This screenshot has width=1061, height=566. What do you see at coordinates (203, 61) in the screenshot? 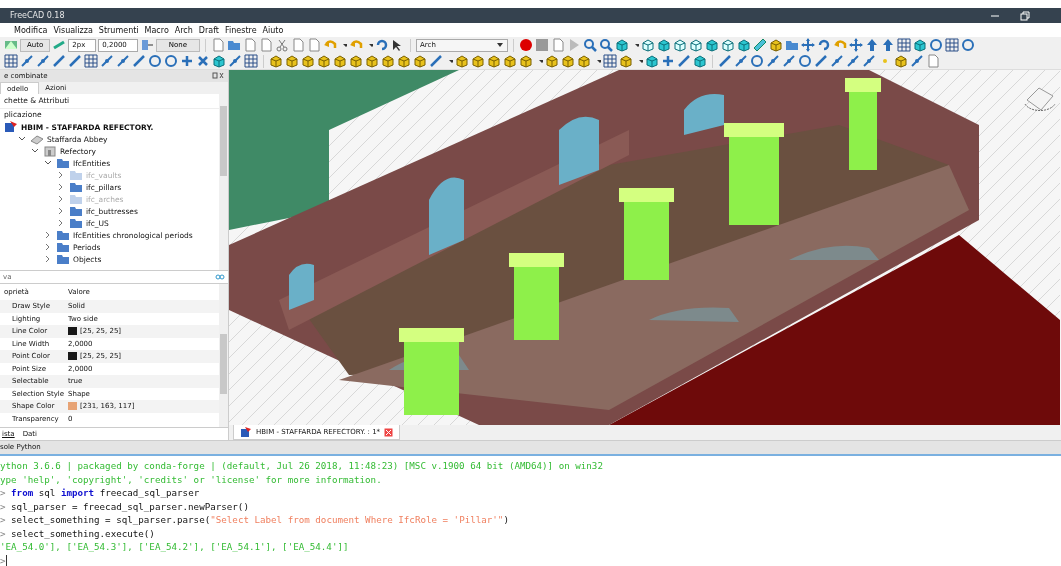
I see `cross-icon` at bounding box center [203, 61].